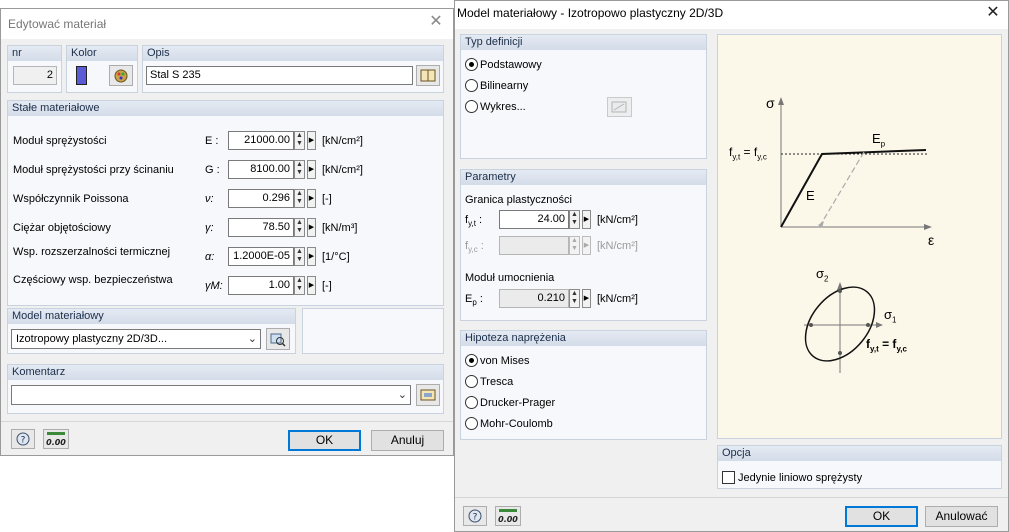 This screenshot has width=1009, height=532. What do you see at coordinates (210, 257) in the screenshot?
I see `thermal-expansion-symbol: α:` at bounding box center [210, 257].